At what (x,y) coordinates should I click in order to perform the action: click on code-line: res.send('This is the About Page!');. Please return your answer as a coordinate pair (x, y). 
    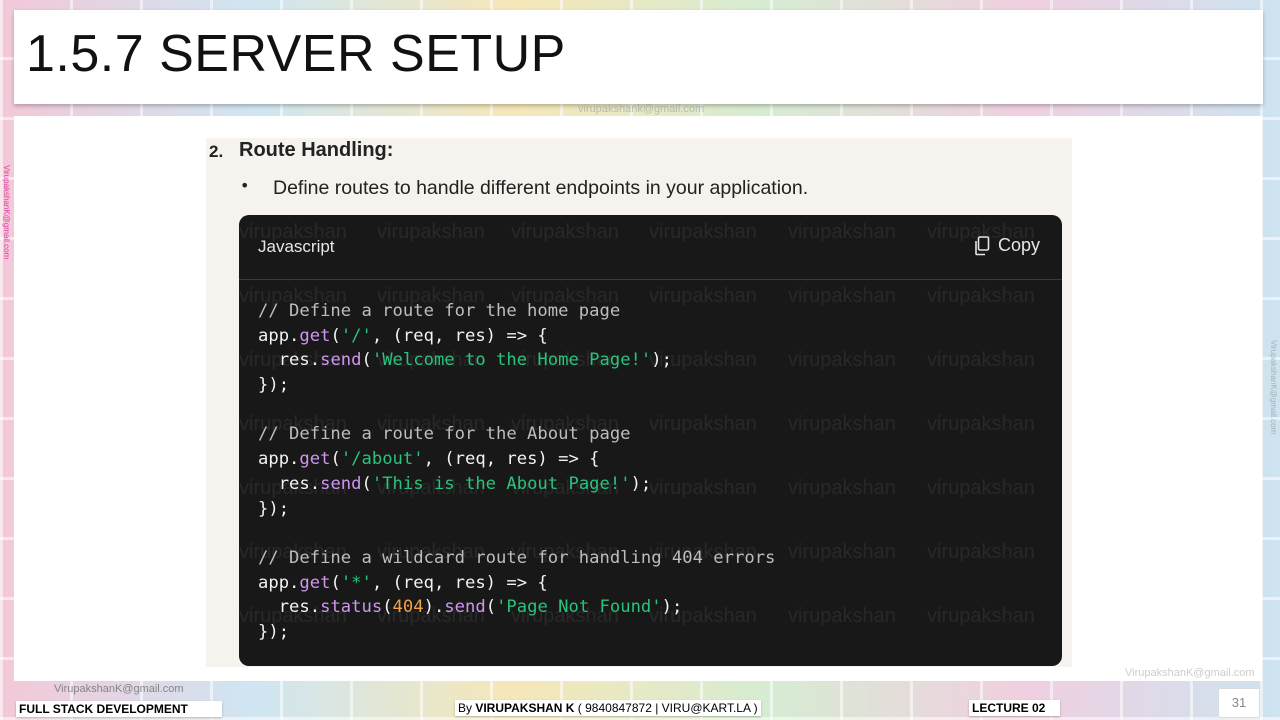
    Looking at the image, I should click on (516, 484).